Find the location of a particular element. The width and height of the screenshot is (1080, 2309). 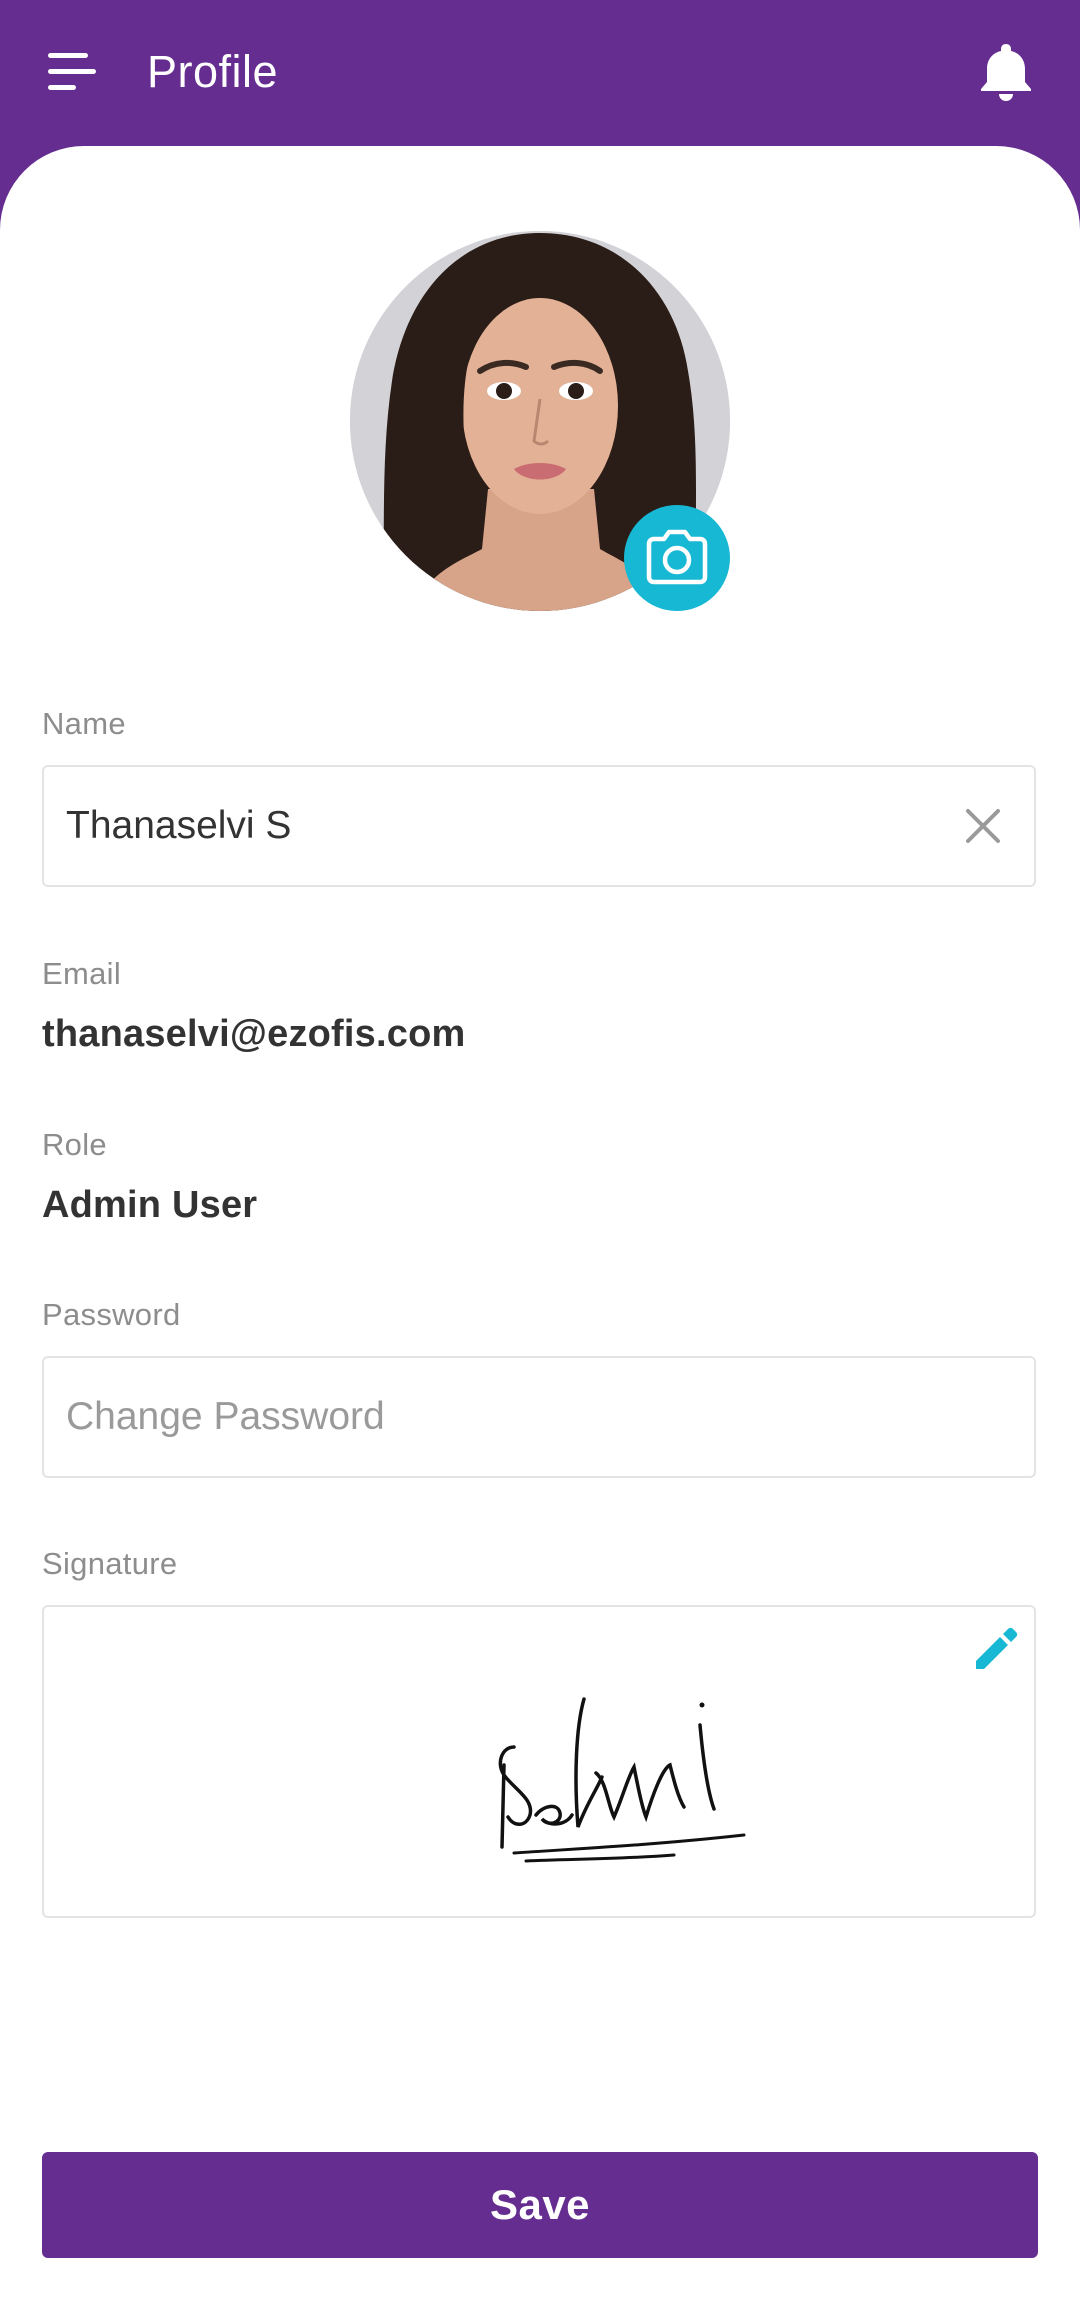

name-label: Name is located at coordinates (84, 723).